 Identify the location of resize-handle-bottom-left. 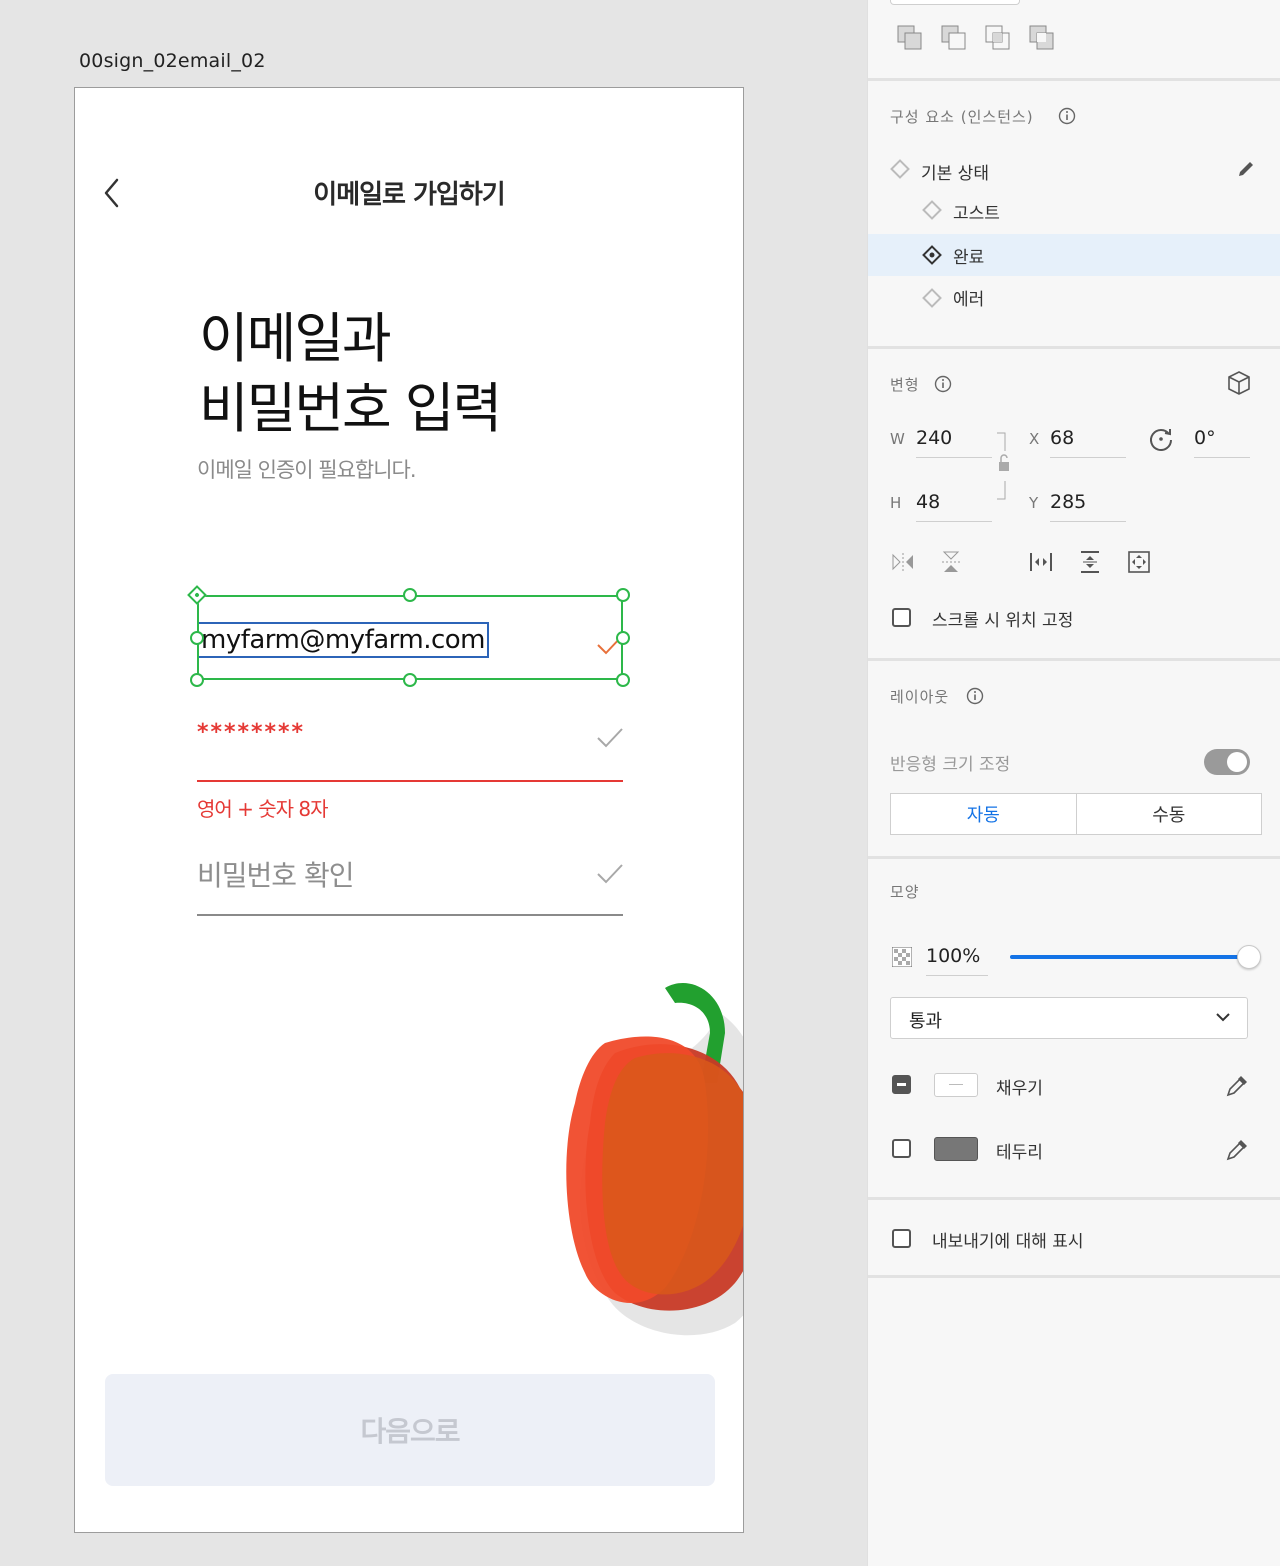
(197, 680).